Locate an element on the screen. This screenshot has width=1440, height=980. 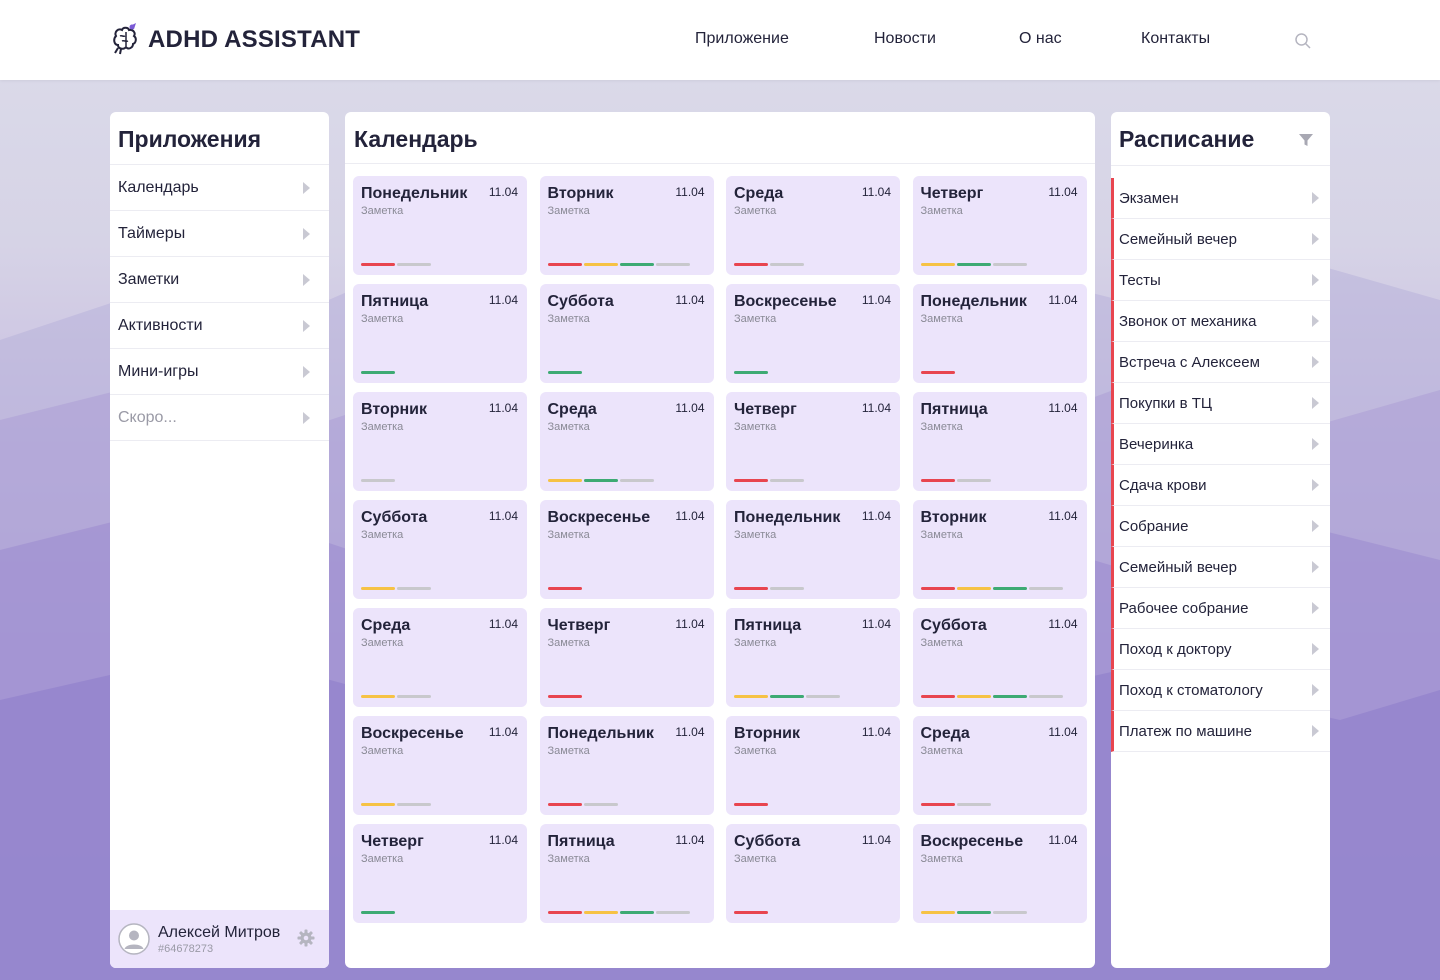
filter-icon is located at coordinates (1306, 140).